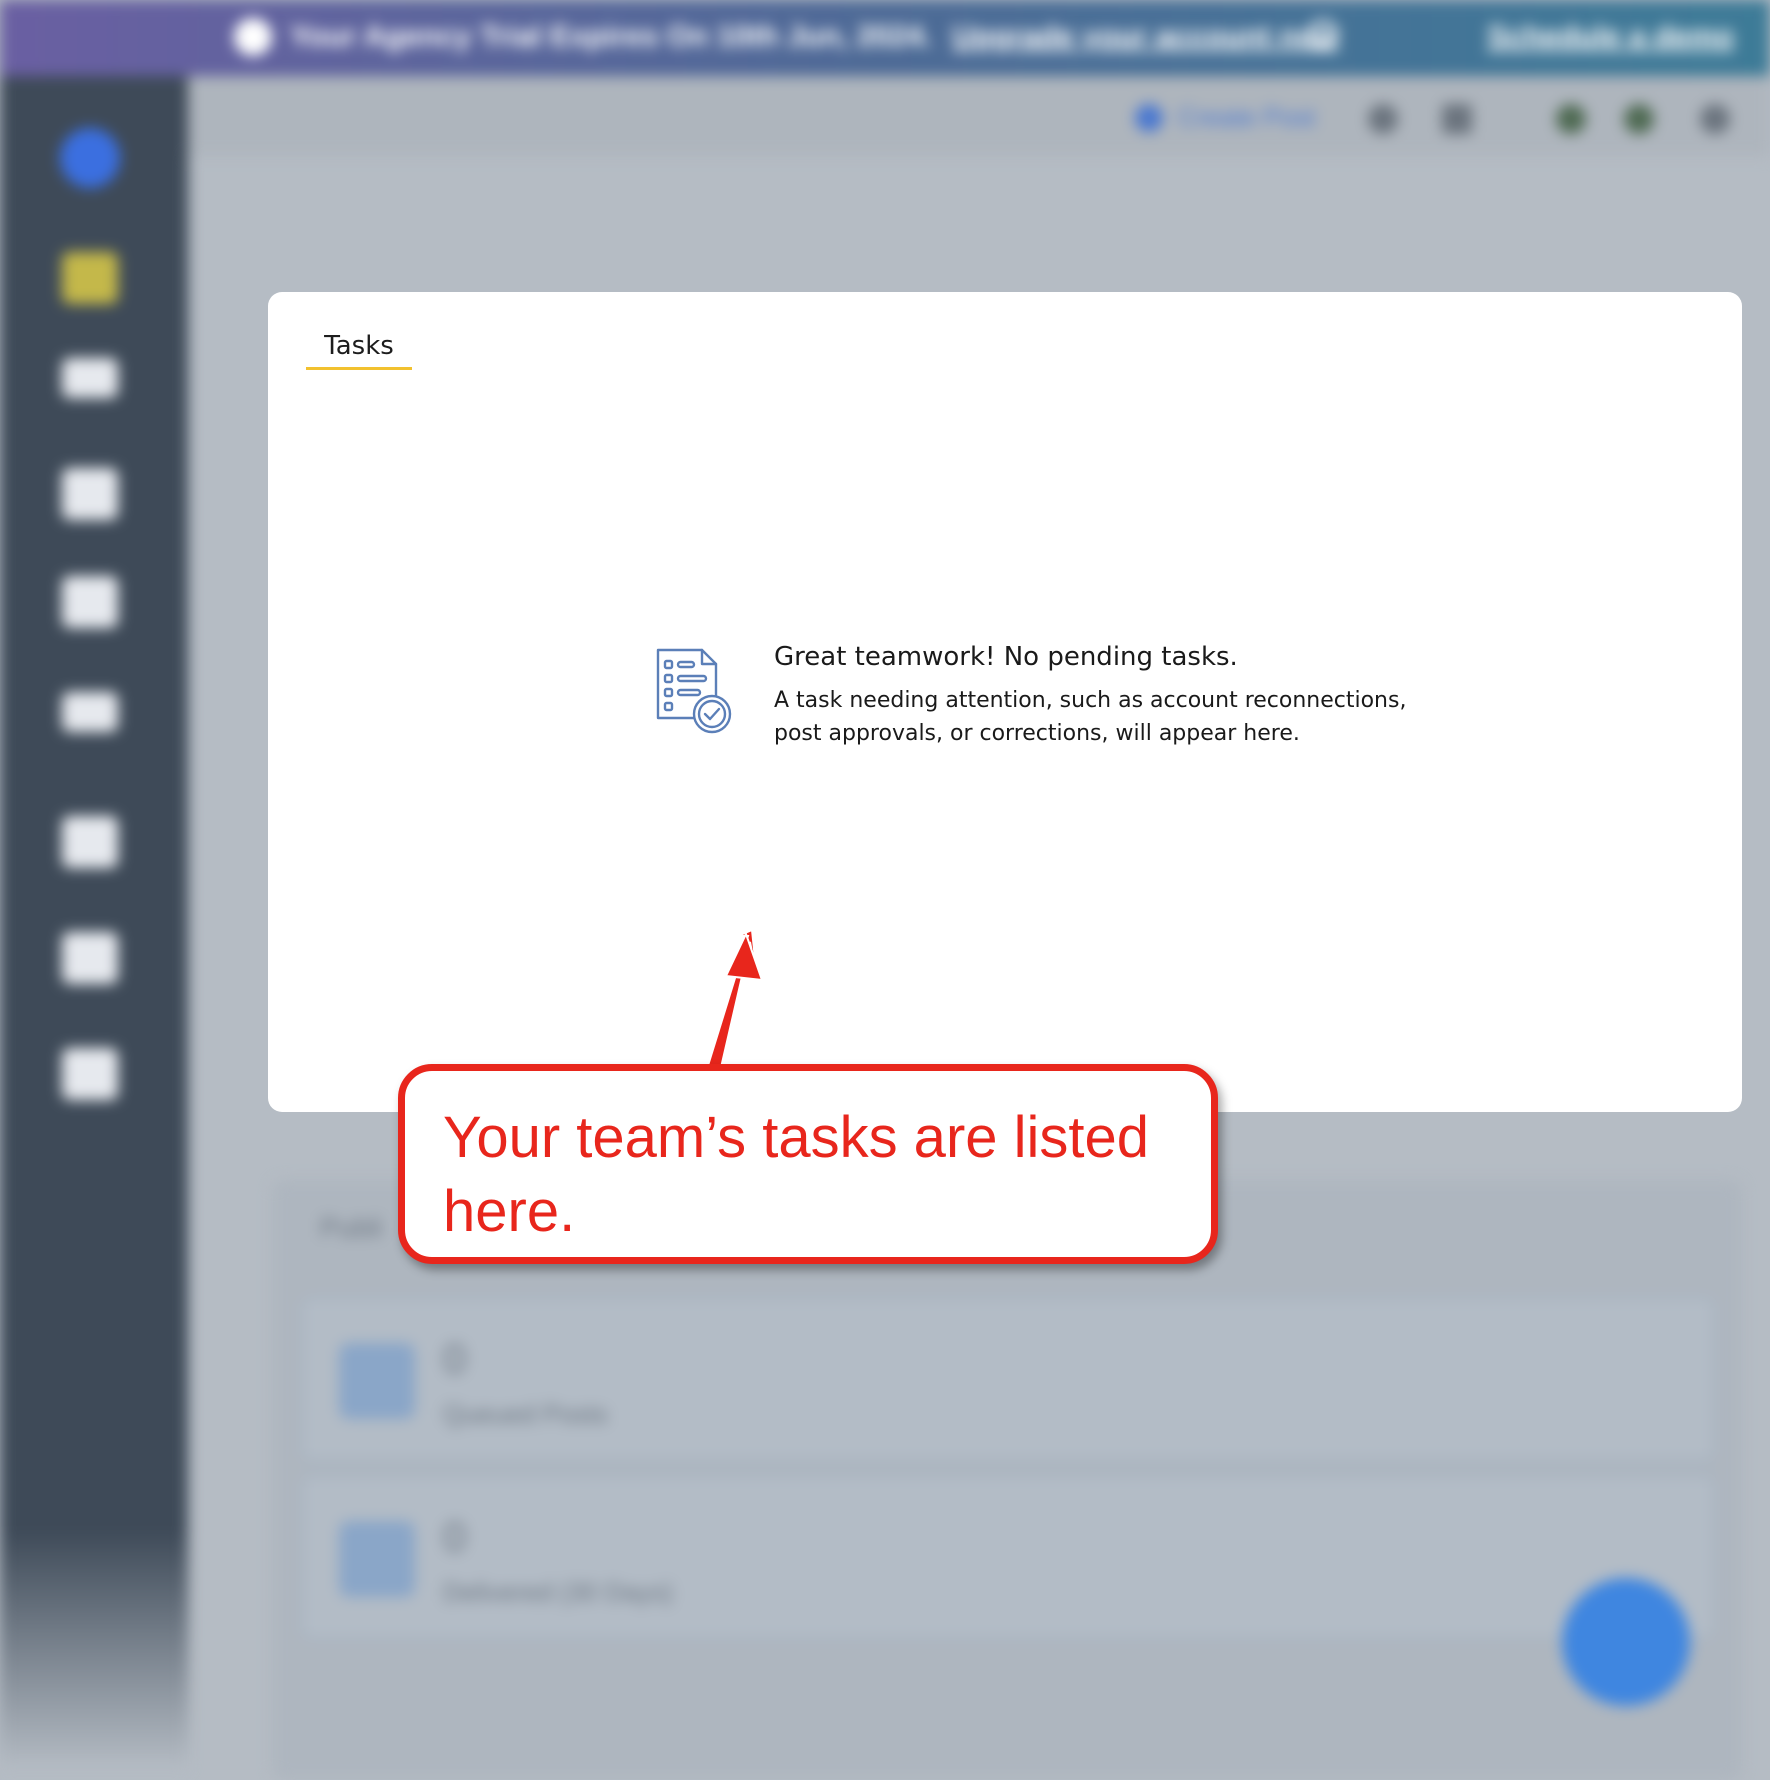  Describe the element at coordinates (90, 158) in the screenshot. I see `logo-icon` at that location.